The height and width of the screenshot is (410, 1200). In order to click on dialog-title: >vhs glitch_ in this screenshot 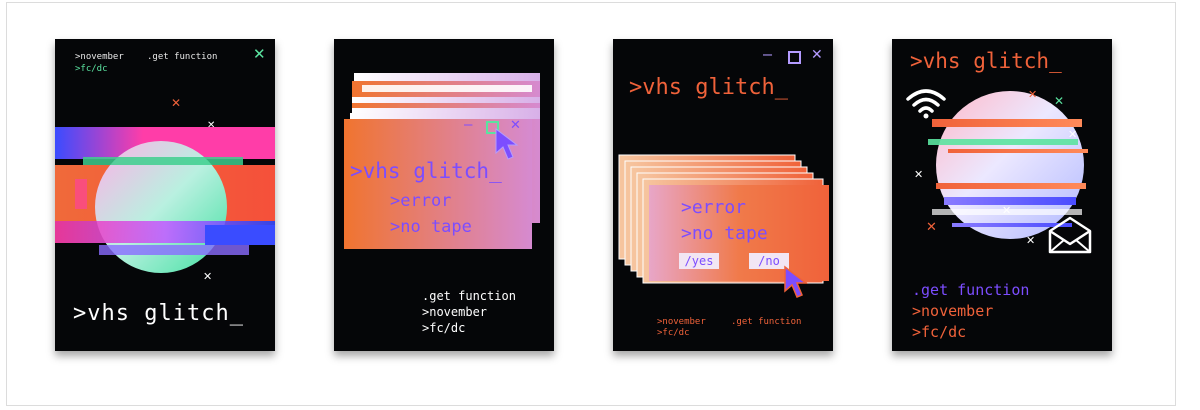, I will do `click(426, 171)`.